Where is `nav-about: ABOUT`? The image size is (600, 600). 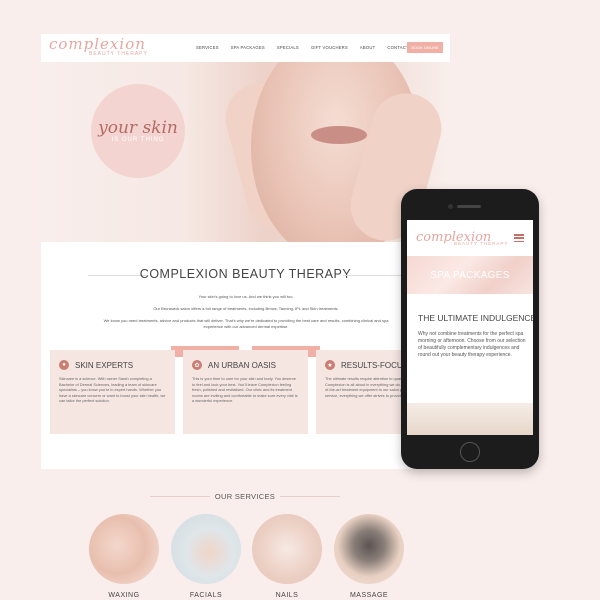 nav-about: ABOUT is located at coordinates (367, 47).